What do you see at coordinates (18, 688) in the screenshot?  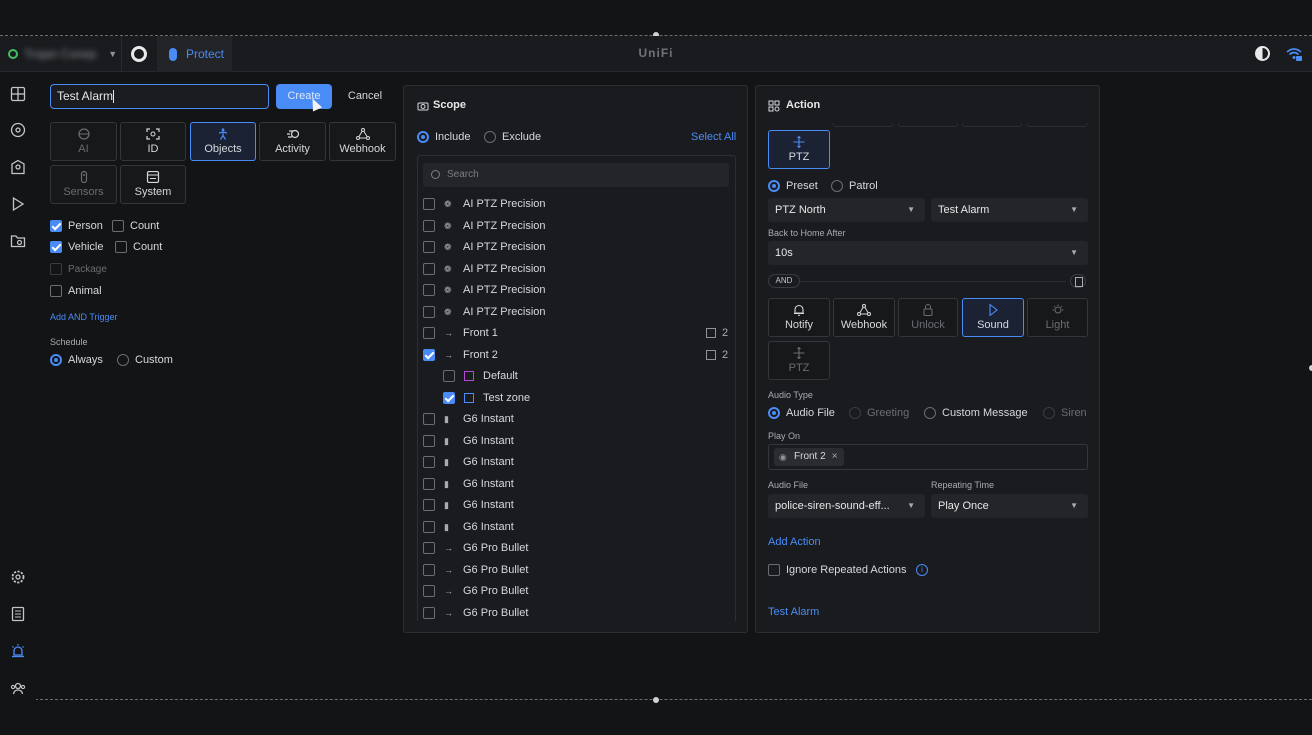 I see `users-icon` at bounding box center [18, 688].